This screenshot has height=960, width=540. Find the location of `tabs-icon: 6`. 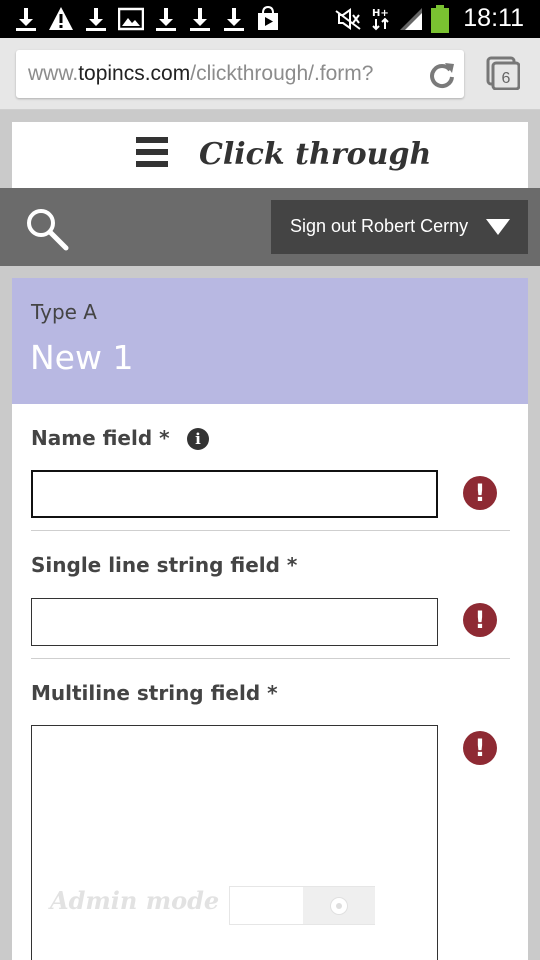

tabs-icon: 6 is located at coordinates (503, 73).